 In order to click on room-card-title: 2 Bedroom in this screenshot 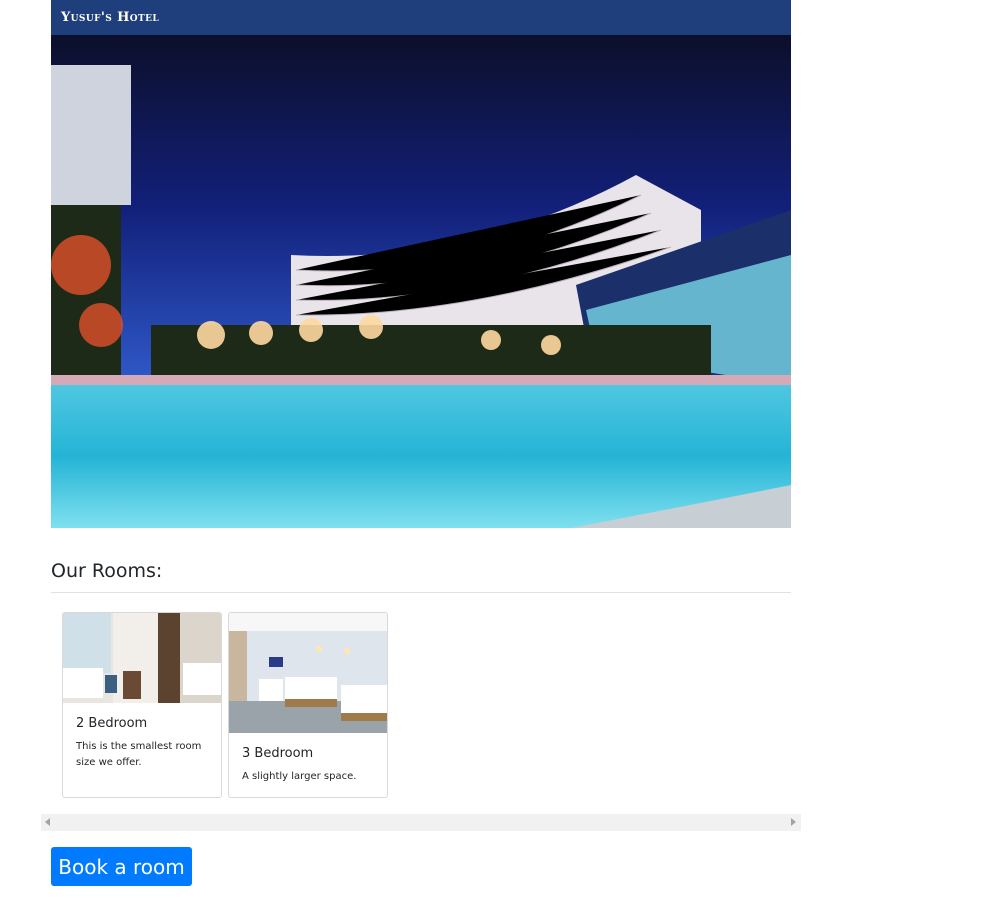, I will do `click(112, 723)`.